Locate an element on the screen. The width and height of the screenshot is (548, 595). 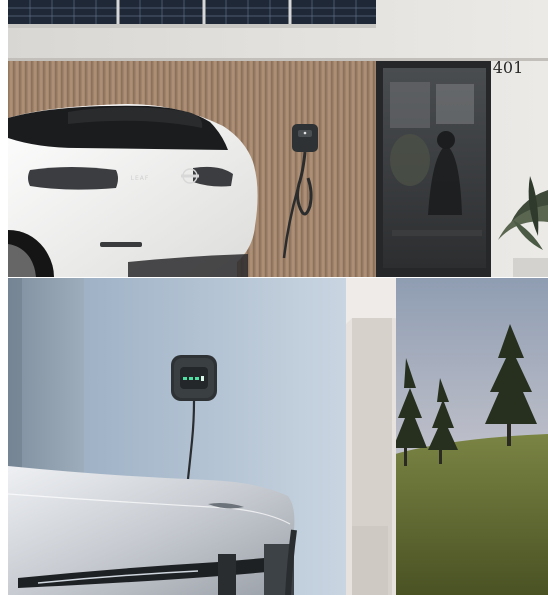
silver-car-front is located at coordinates (152, 530).